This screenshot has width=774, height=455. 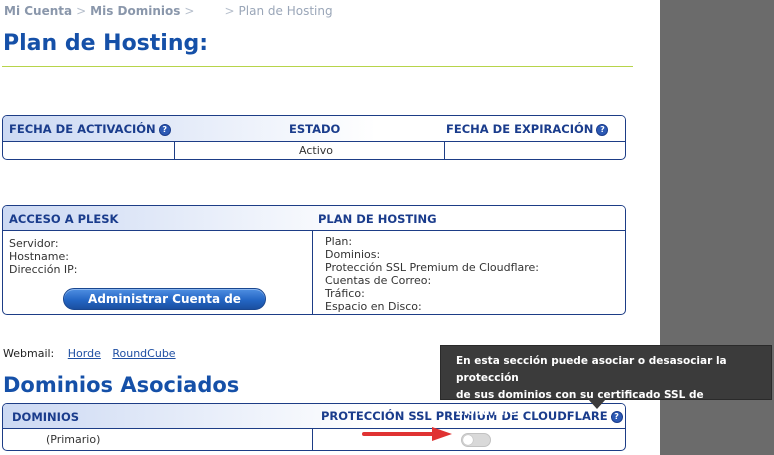 What do you see at coordinates (520, 129) in the screenshot?
I see `header-label: FECHA DE EXPIRACIÓN` at bounding box center [520, 129].